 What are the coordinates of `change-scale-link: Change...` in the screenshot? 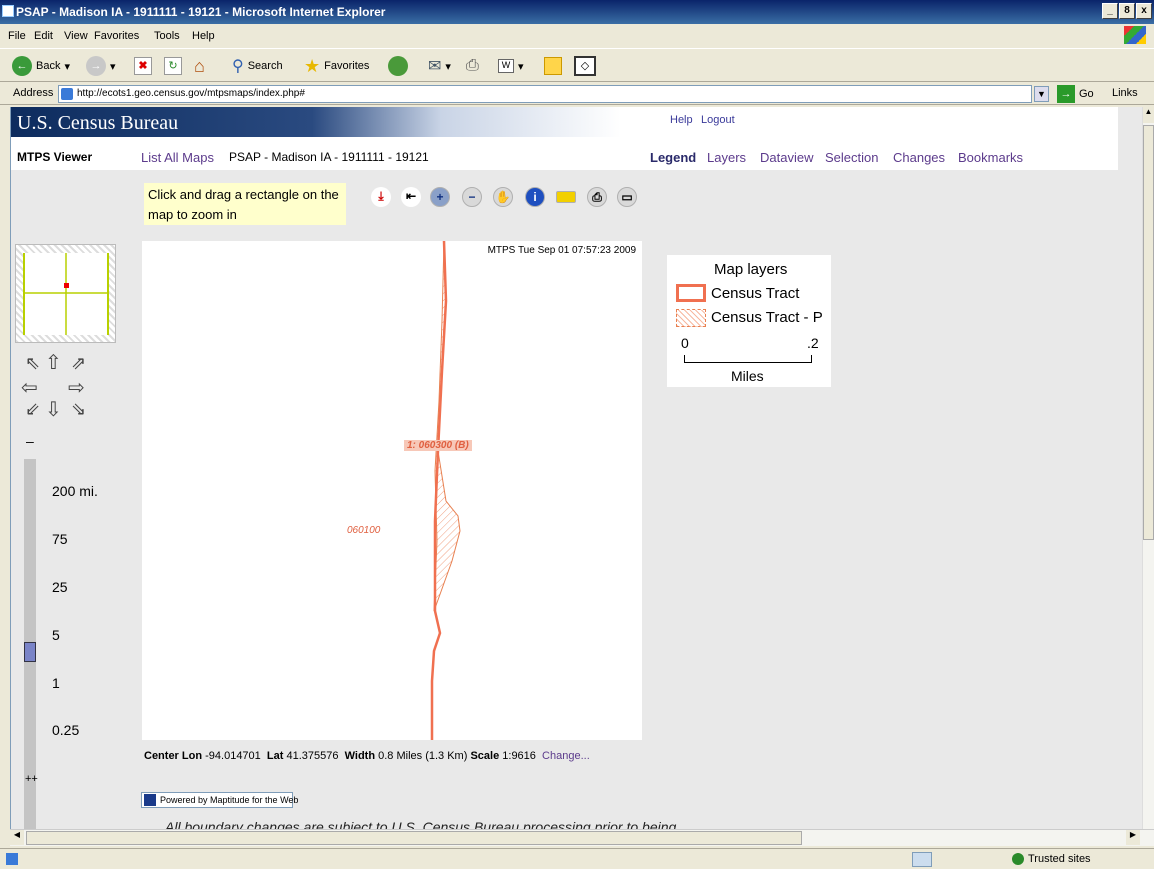 It's located at (566, 756).